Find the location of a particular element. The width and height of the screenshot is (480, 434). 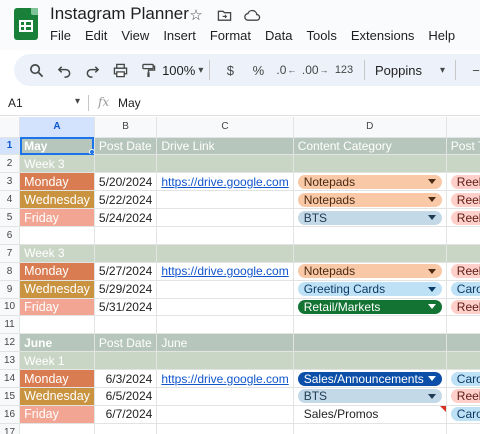

cell-e5: Reel is located at coordinates (463, 217).